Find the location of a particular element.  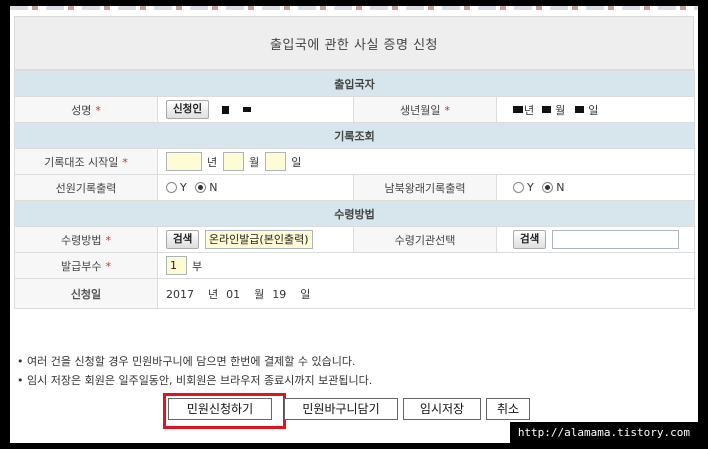

note-item: 임시 저장은 회원은 일주일동안, 비회원은 브라우저 종료시까지 보관됩니다. is located at coordinates (194, 380).